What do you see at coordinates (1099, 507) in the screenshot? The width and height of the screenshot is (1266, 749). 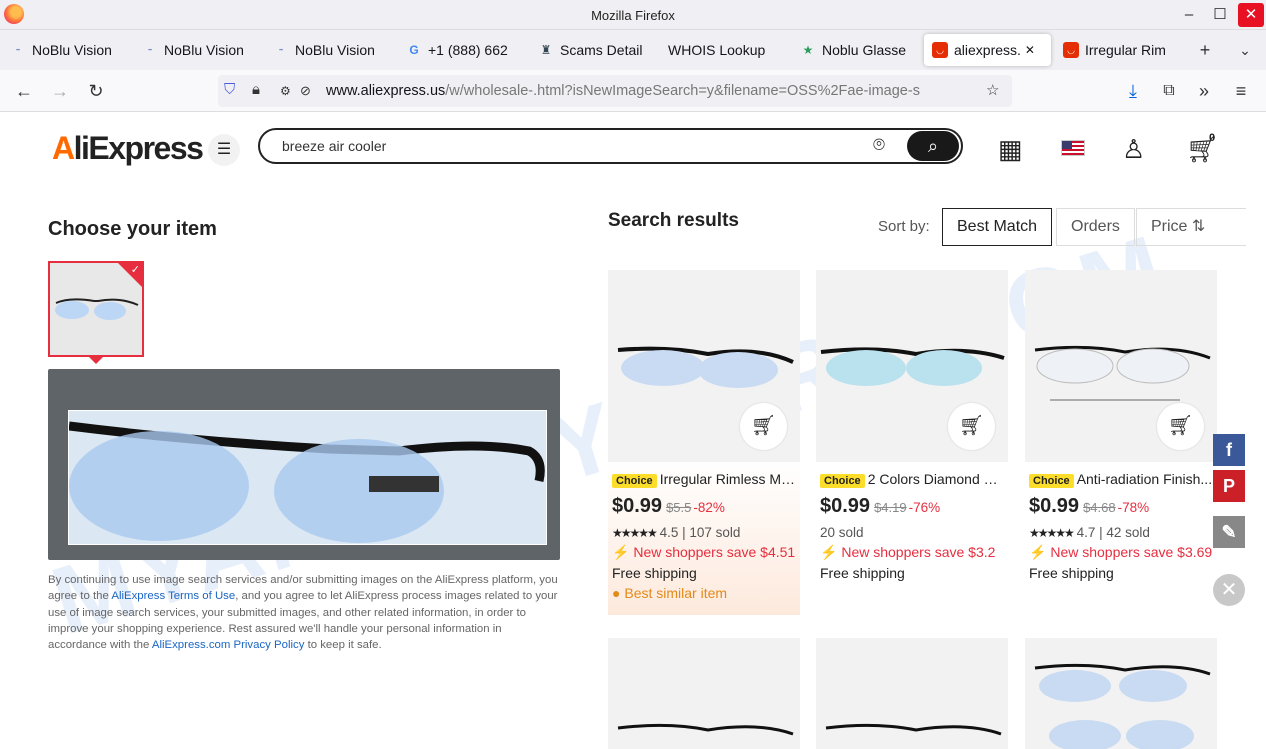 I see `price-original: $4.68` at bounding box center [1099, 507].